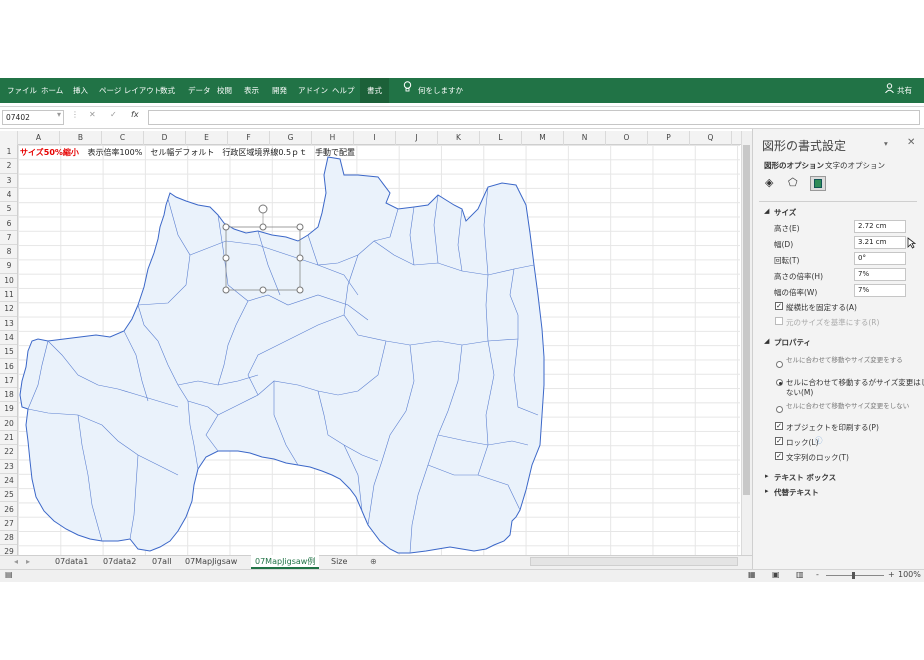  Describe the element at coordinates (800, 574) in the screenshot. I see `page-break-view-icon: ▥` at that location.